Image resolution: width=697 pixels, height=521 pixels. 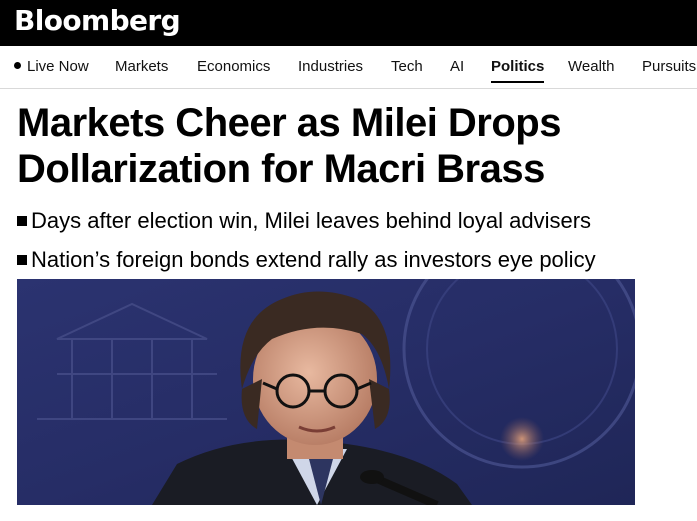 What do you see at coordinates (281, 169) in the screenshot?
I see `headline-line-2: Dollarization for Macri Brass` at bounding box center [281, 169].